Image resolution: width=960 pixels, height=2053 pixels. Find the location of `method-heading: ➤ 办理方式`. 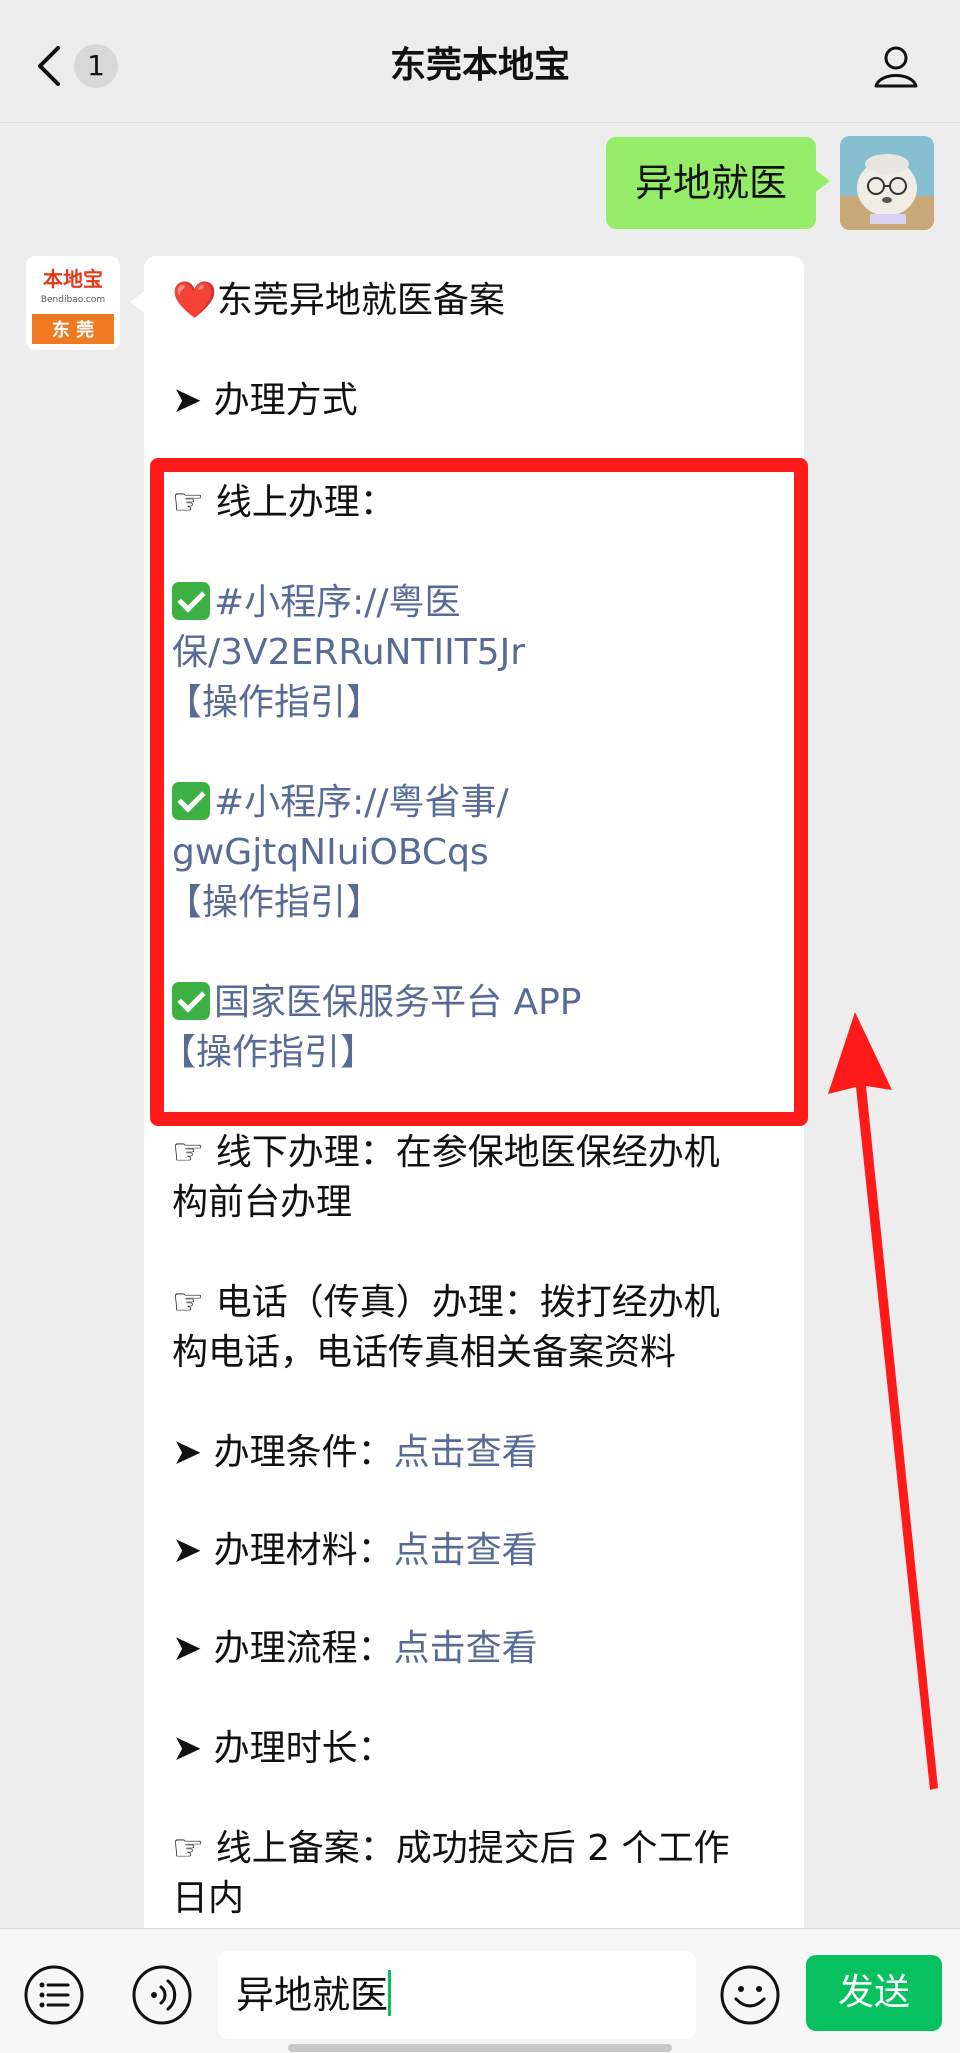

method-heading: ➤ 办理方式 is located at coordinates (265, 400).